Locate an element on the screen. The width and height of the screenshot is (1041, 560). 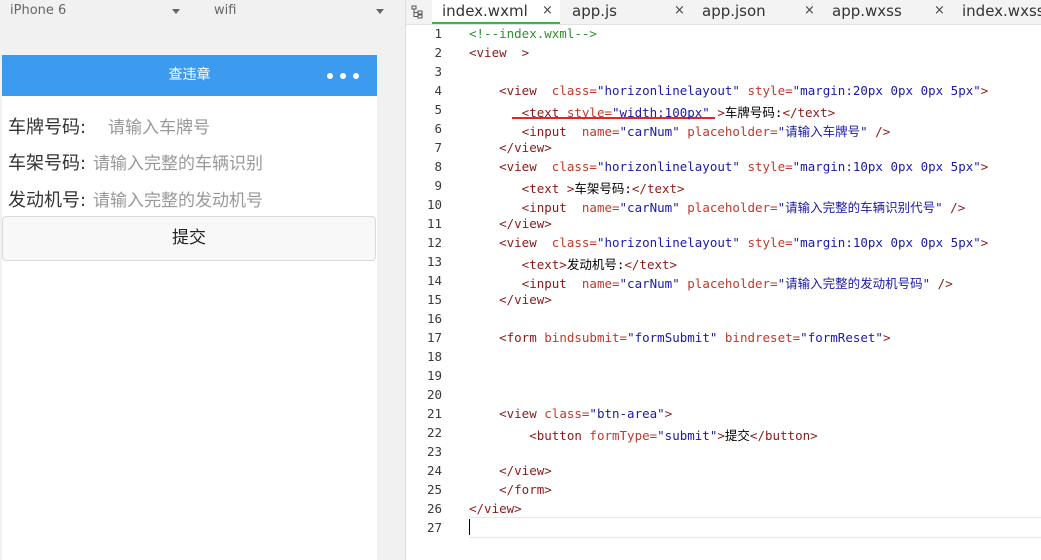
code-token: "formReset" is located at coordinates (841, 337).